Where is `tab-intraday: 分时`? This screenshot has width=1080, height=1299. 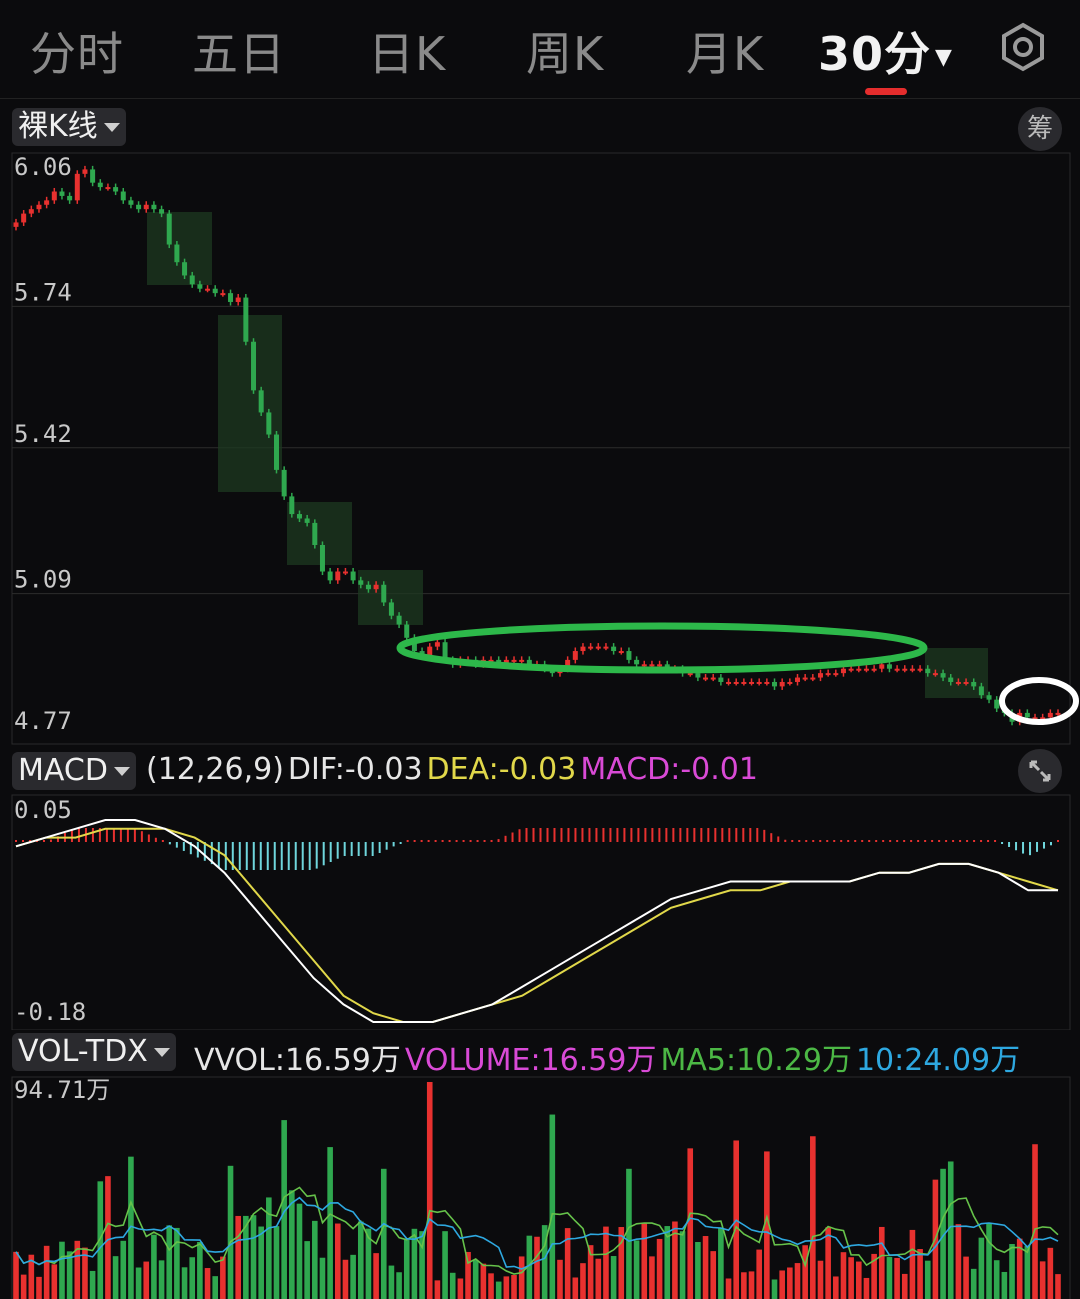
tab-intraday: 分时 is located at coordinates (77, 51).